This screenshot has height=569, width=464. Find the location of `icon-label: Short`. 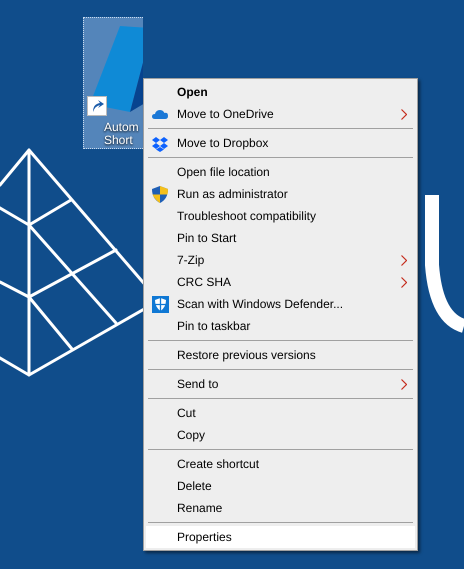

icon-label: Short is located at coordinates (118, 140).